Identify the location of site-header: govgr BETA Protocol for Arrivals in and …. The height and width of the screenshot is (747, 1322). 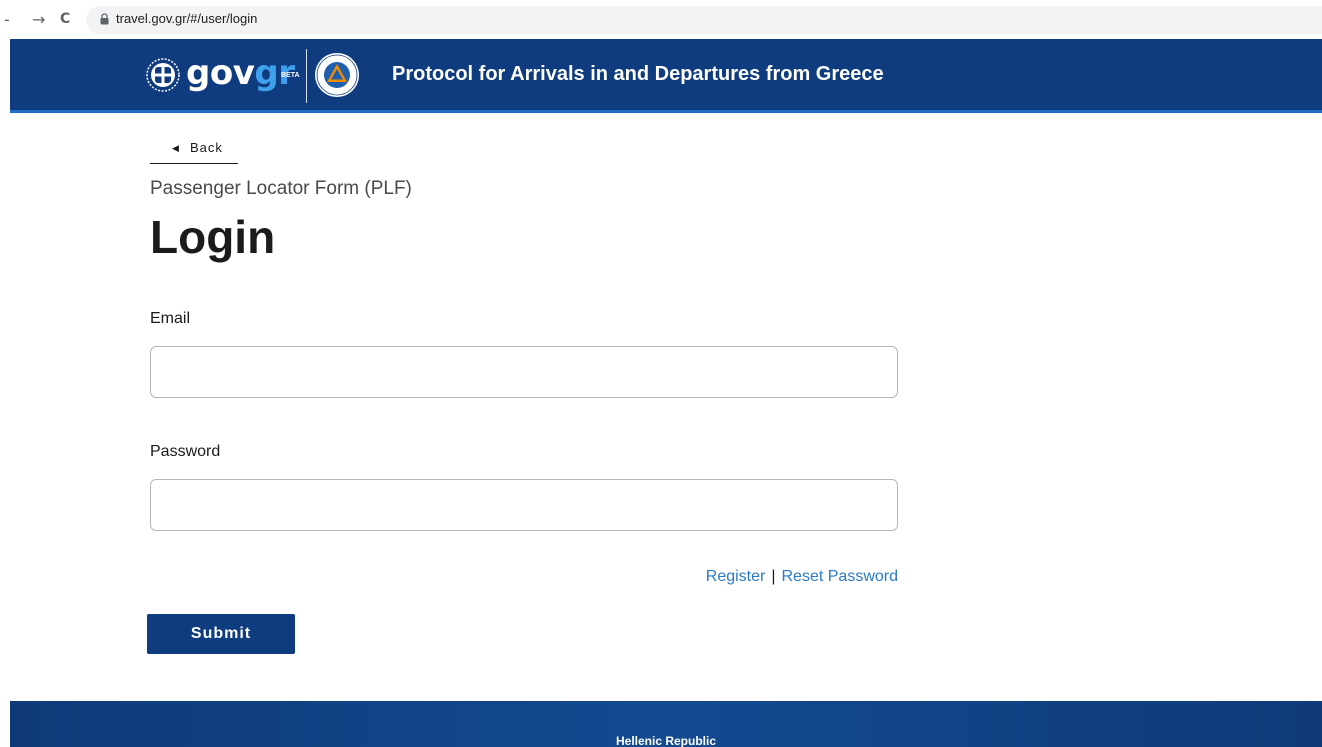
(666, 76).